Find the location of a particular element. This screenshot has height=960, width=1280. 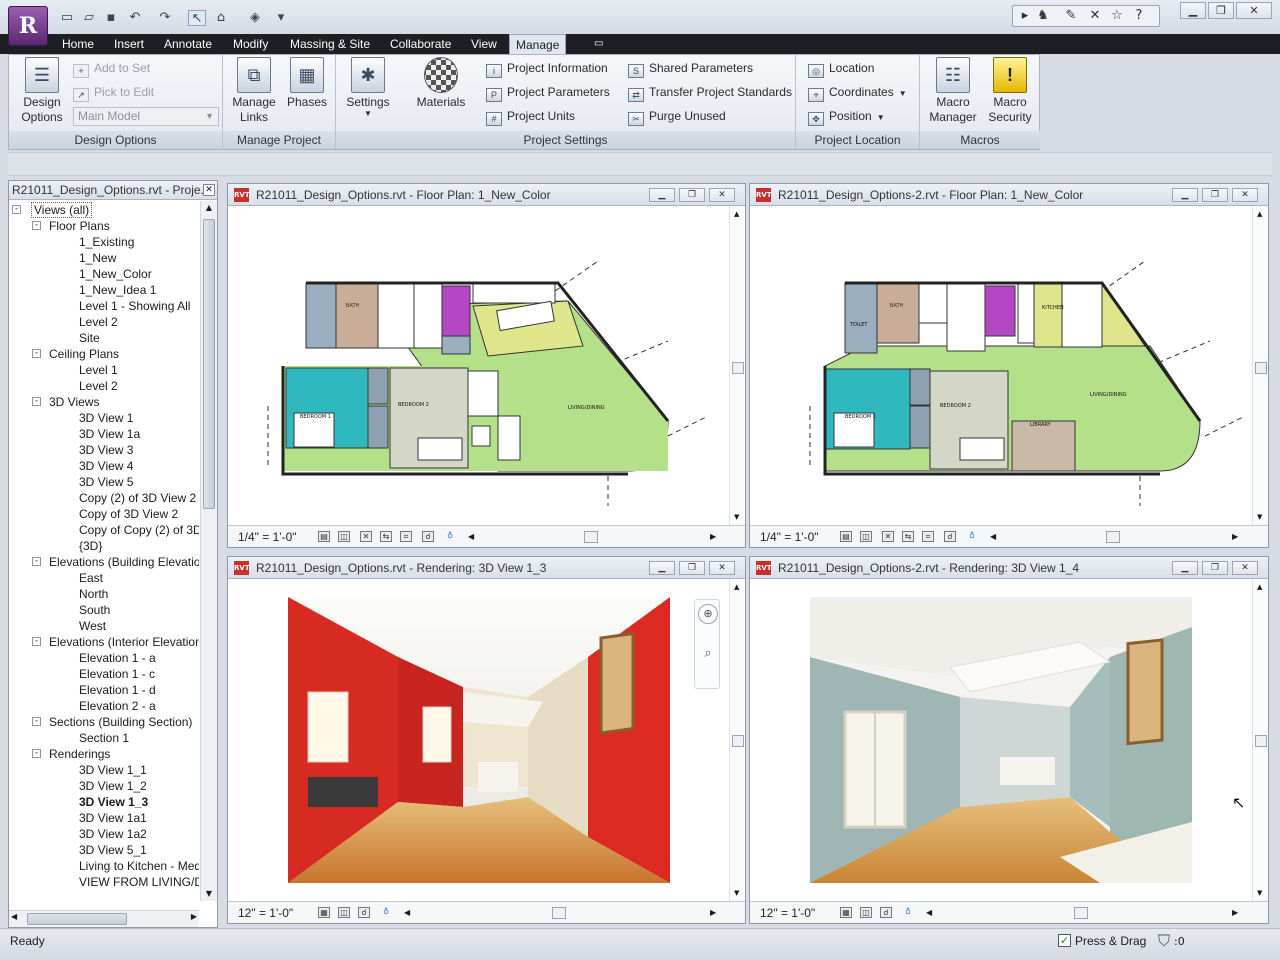

tree-item: Level 2 is located at coordinates (98, 386).